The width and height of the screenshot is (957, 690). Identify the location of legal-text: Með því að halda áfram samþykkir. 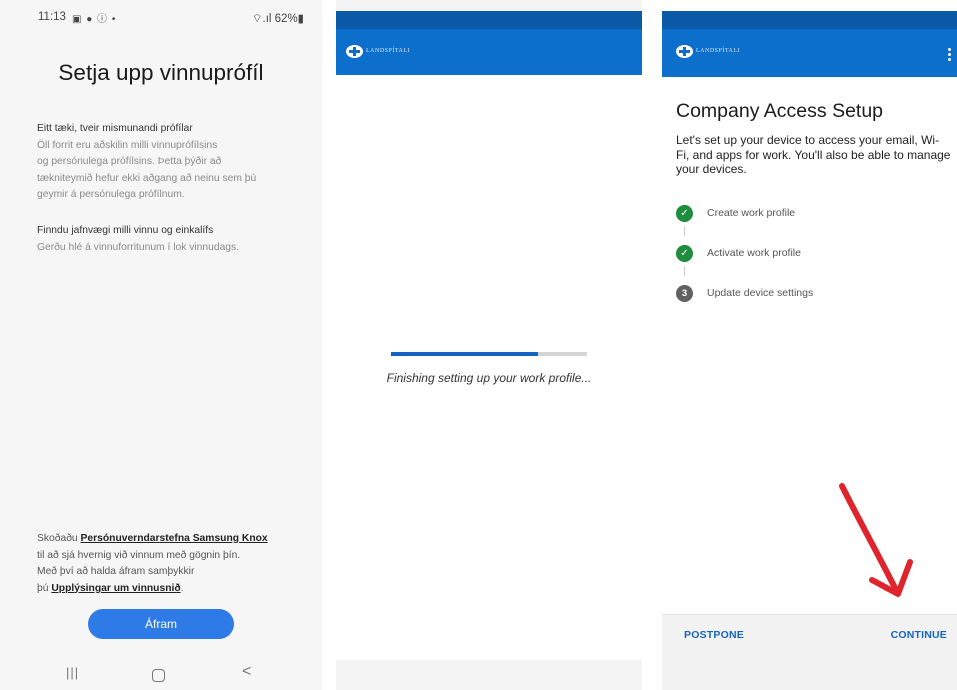
(116, 571).